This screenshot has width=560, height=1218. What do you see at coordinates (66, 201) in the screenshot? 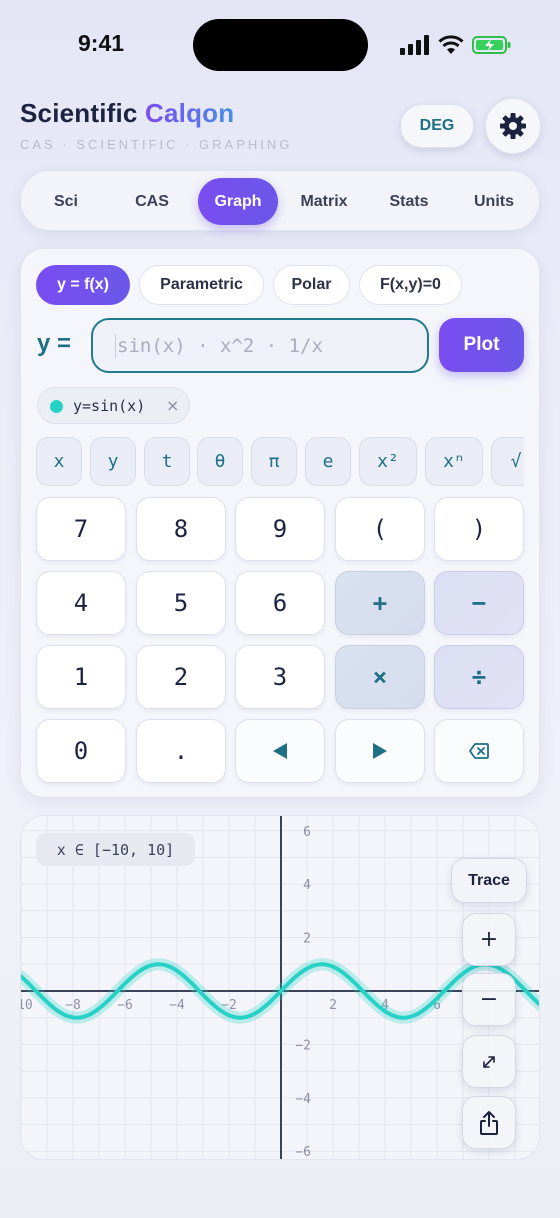
I see `tab-sci: Sci` at bounding box center [66, 201].